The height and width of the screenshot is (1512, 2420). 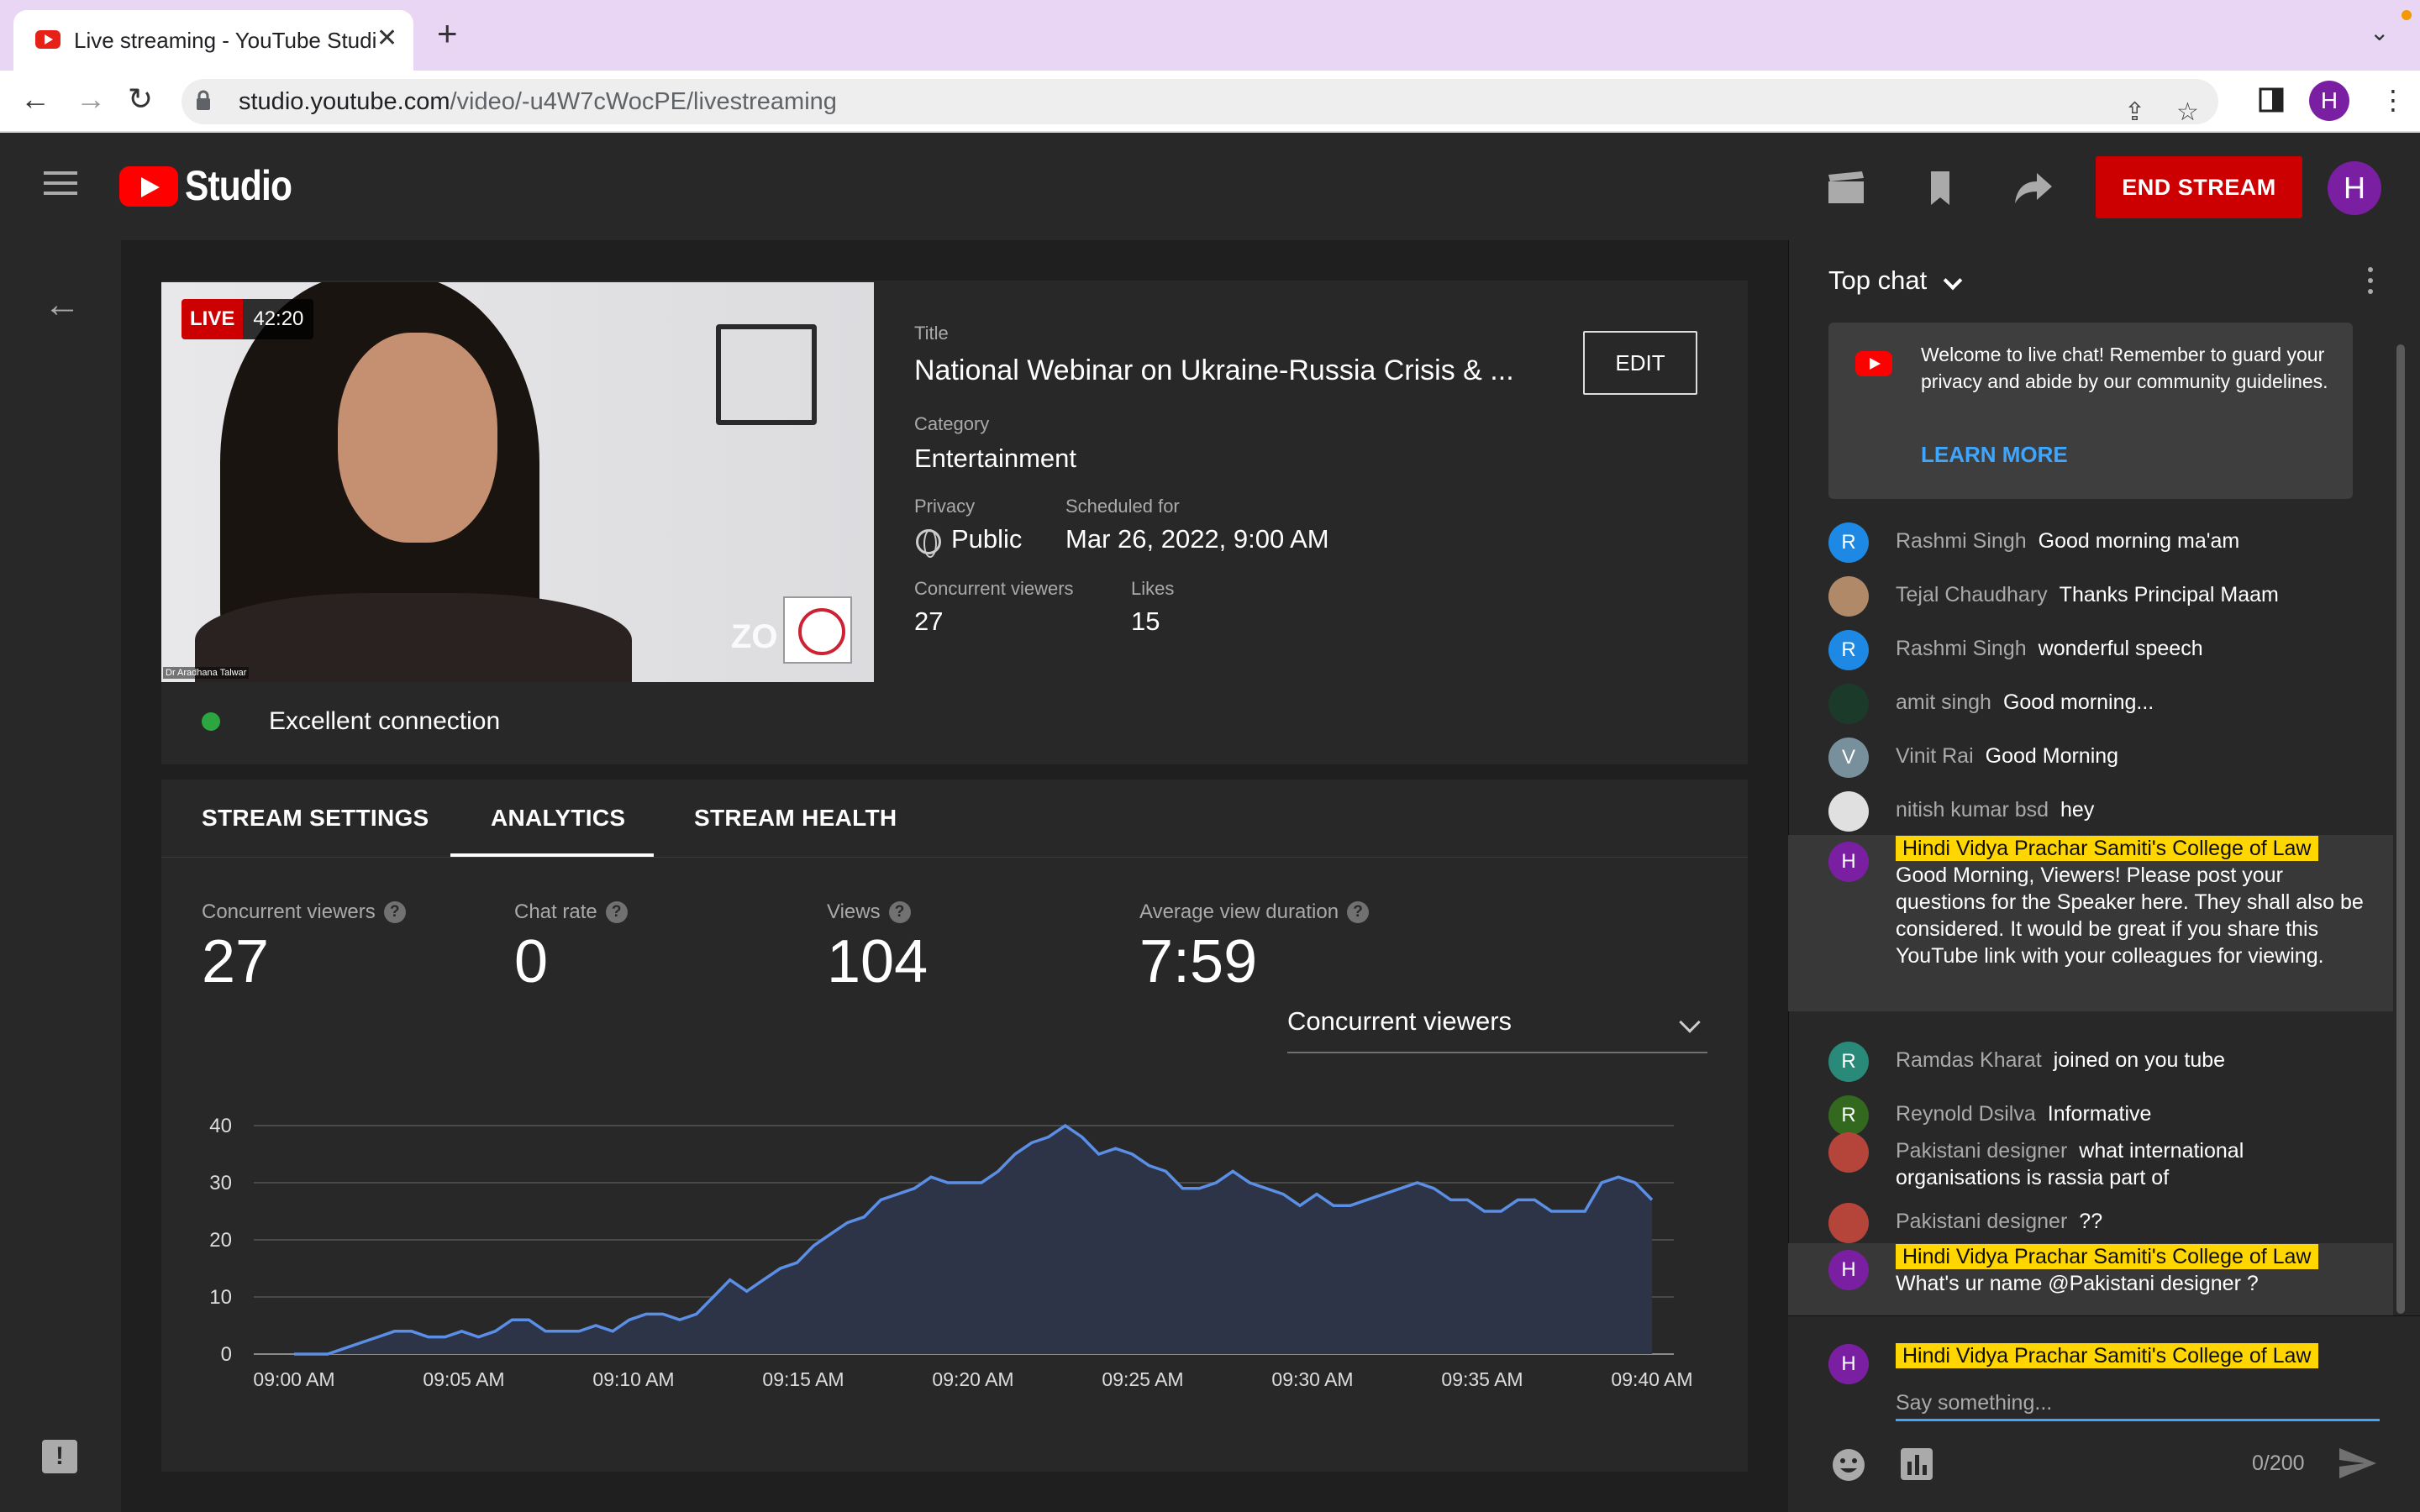 I want to click on chat-message: V Vinit Rai Good Morning, so click(x=2090, y=758).